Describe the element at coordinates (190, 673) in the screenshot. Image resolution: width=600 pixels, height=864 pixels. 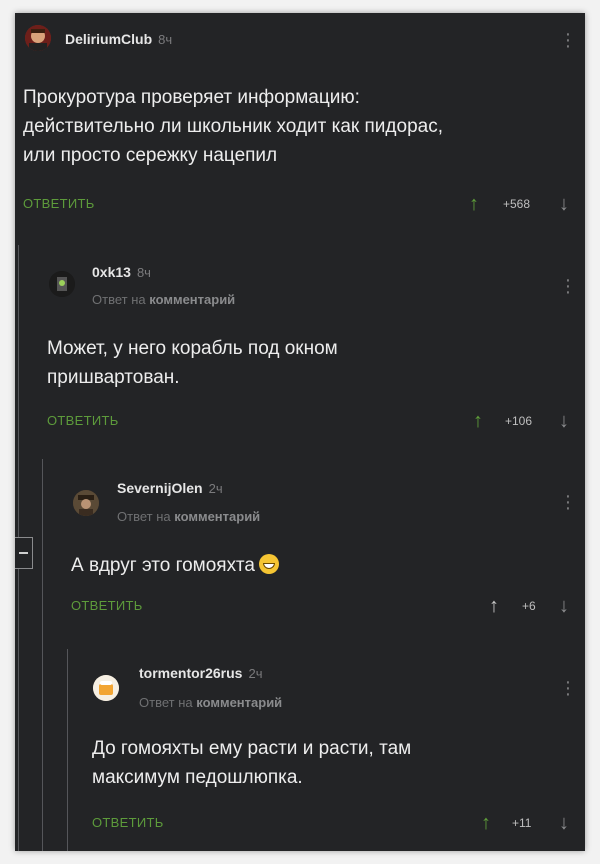
I see `username-text: tormentor26rus` at that location.